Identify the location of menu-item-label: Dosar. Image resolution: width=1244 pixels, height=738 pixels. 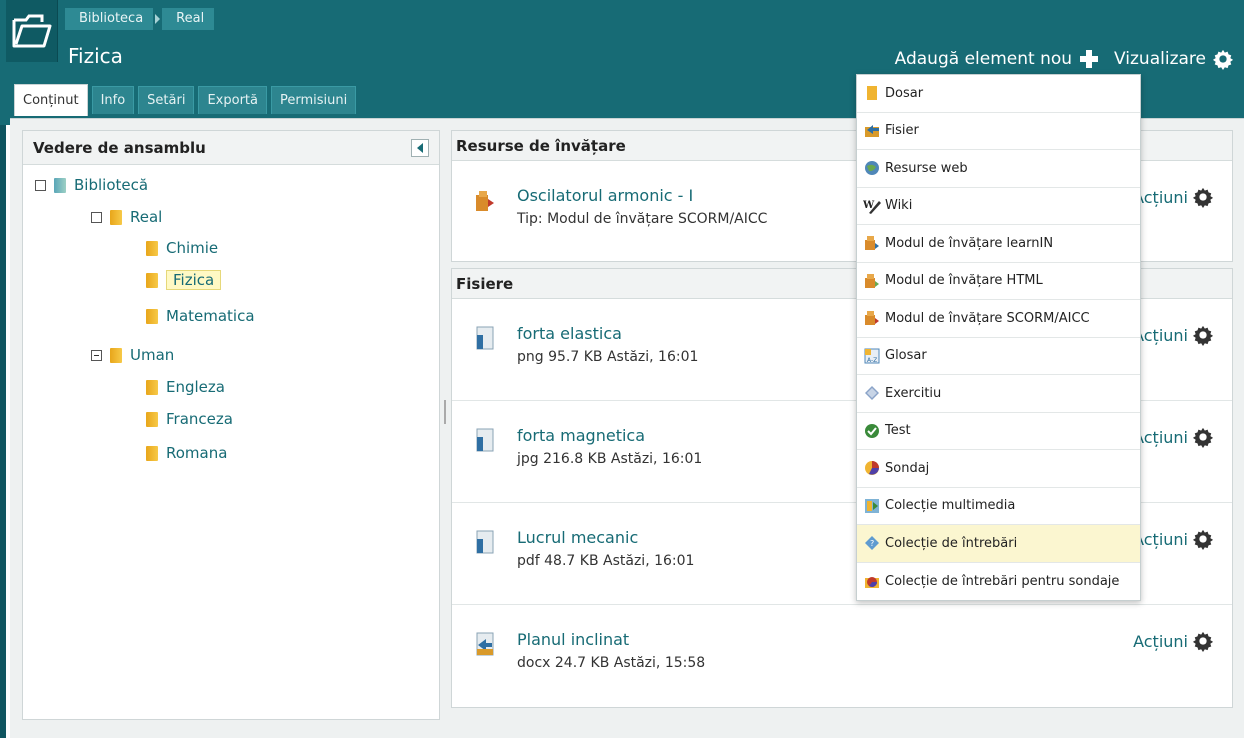
(904, 93).